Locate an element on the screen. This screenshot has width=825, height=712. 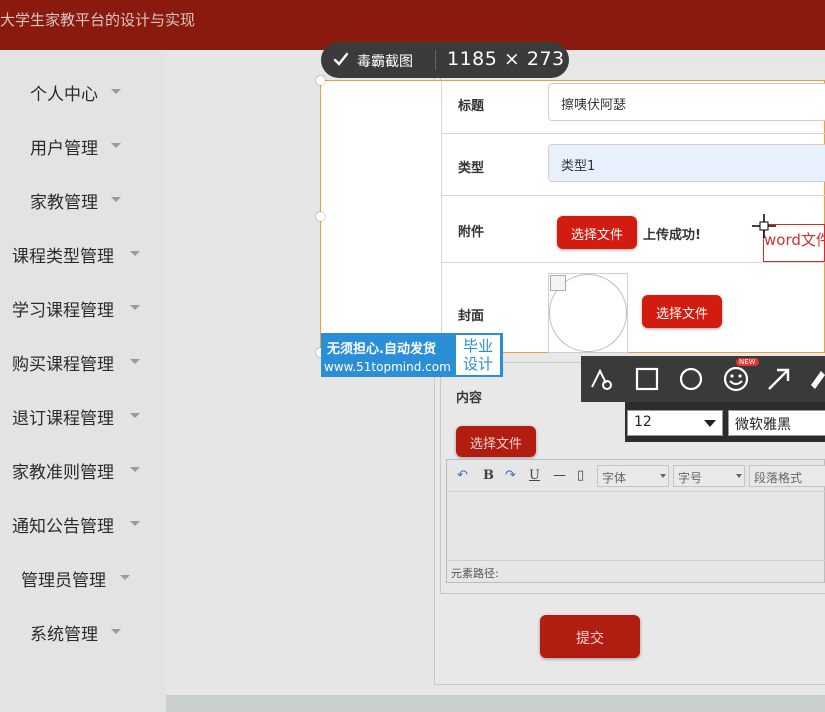
sidebar-item-user-management: 用户管理 is located at coordinates (83, 146).